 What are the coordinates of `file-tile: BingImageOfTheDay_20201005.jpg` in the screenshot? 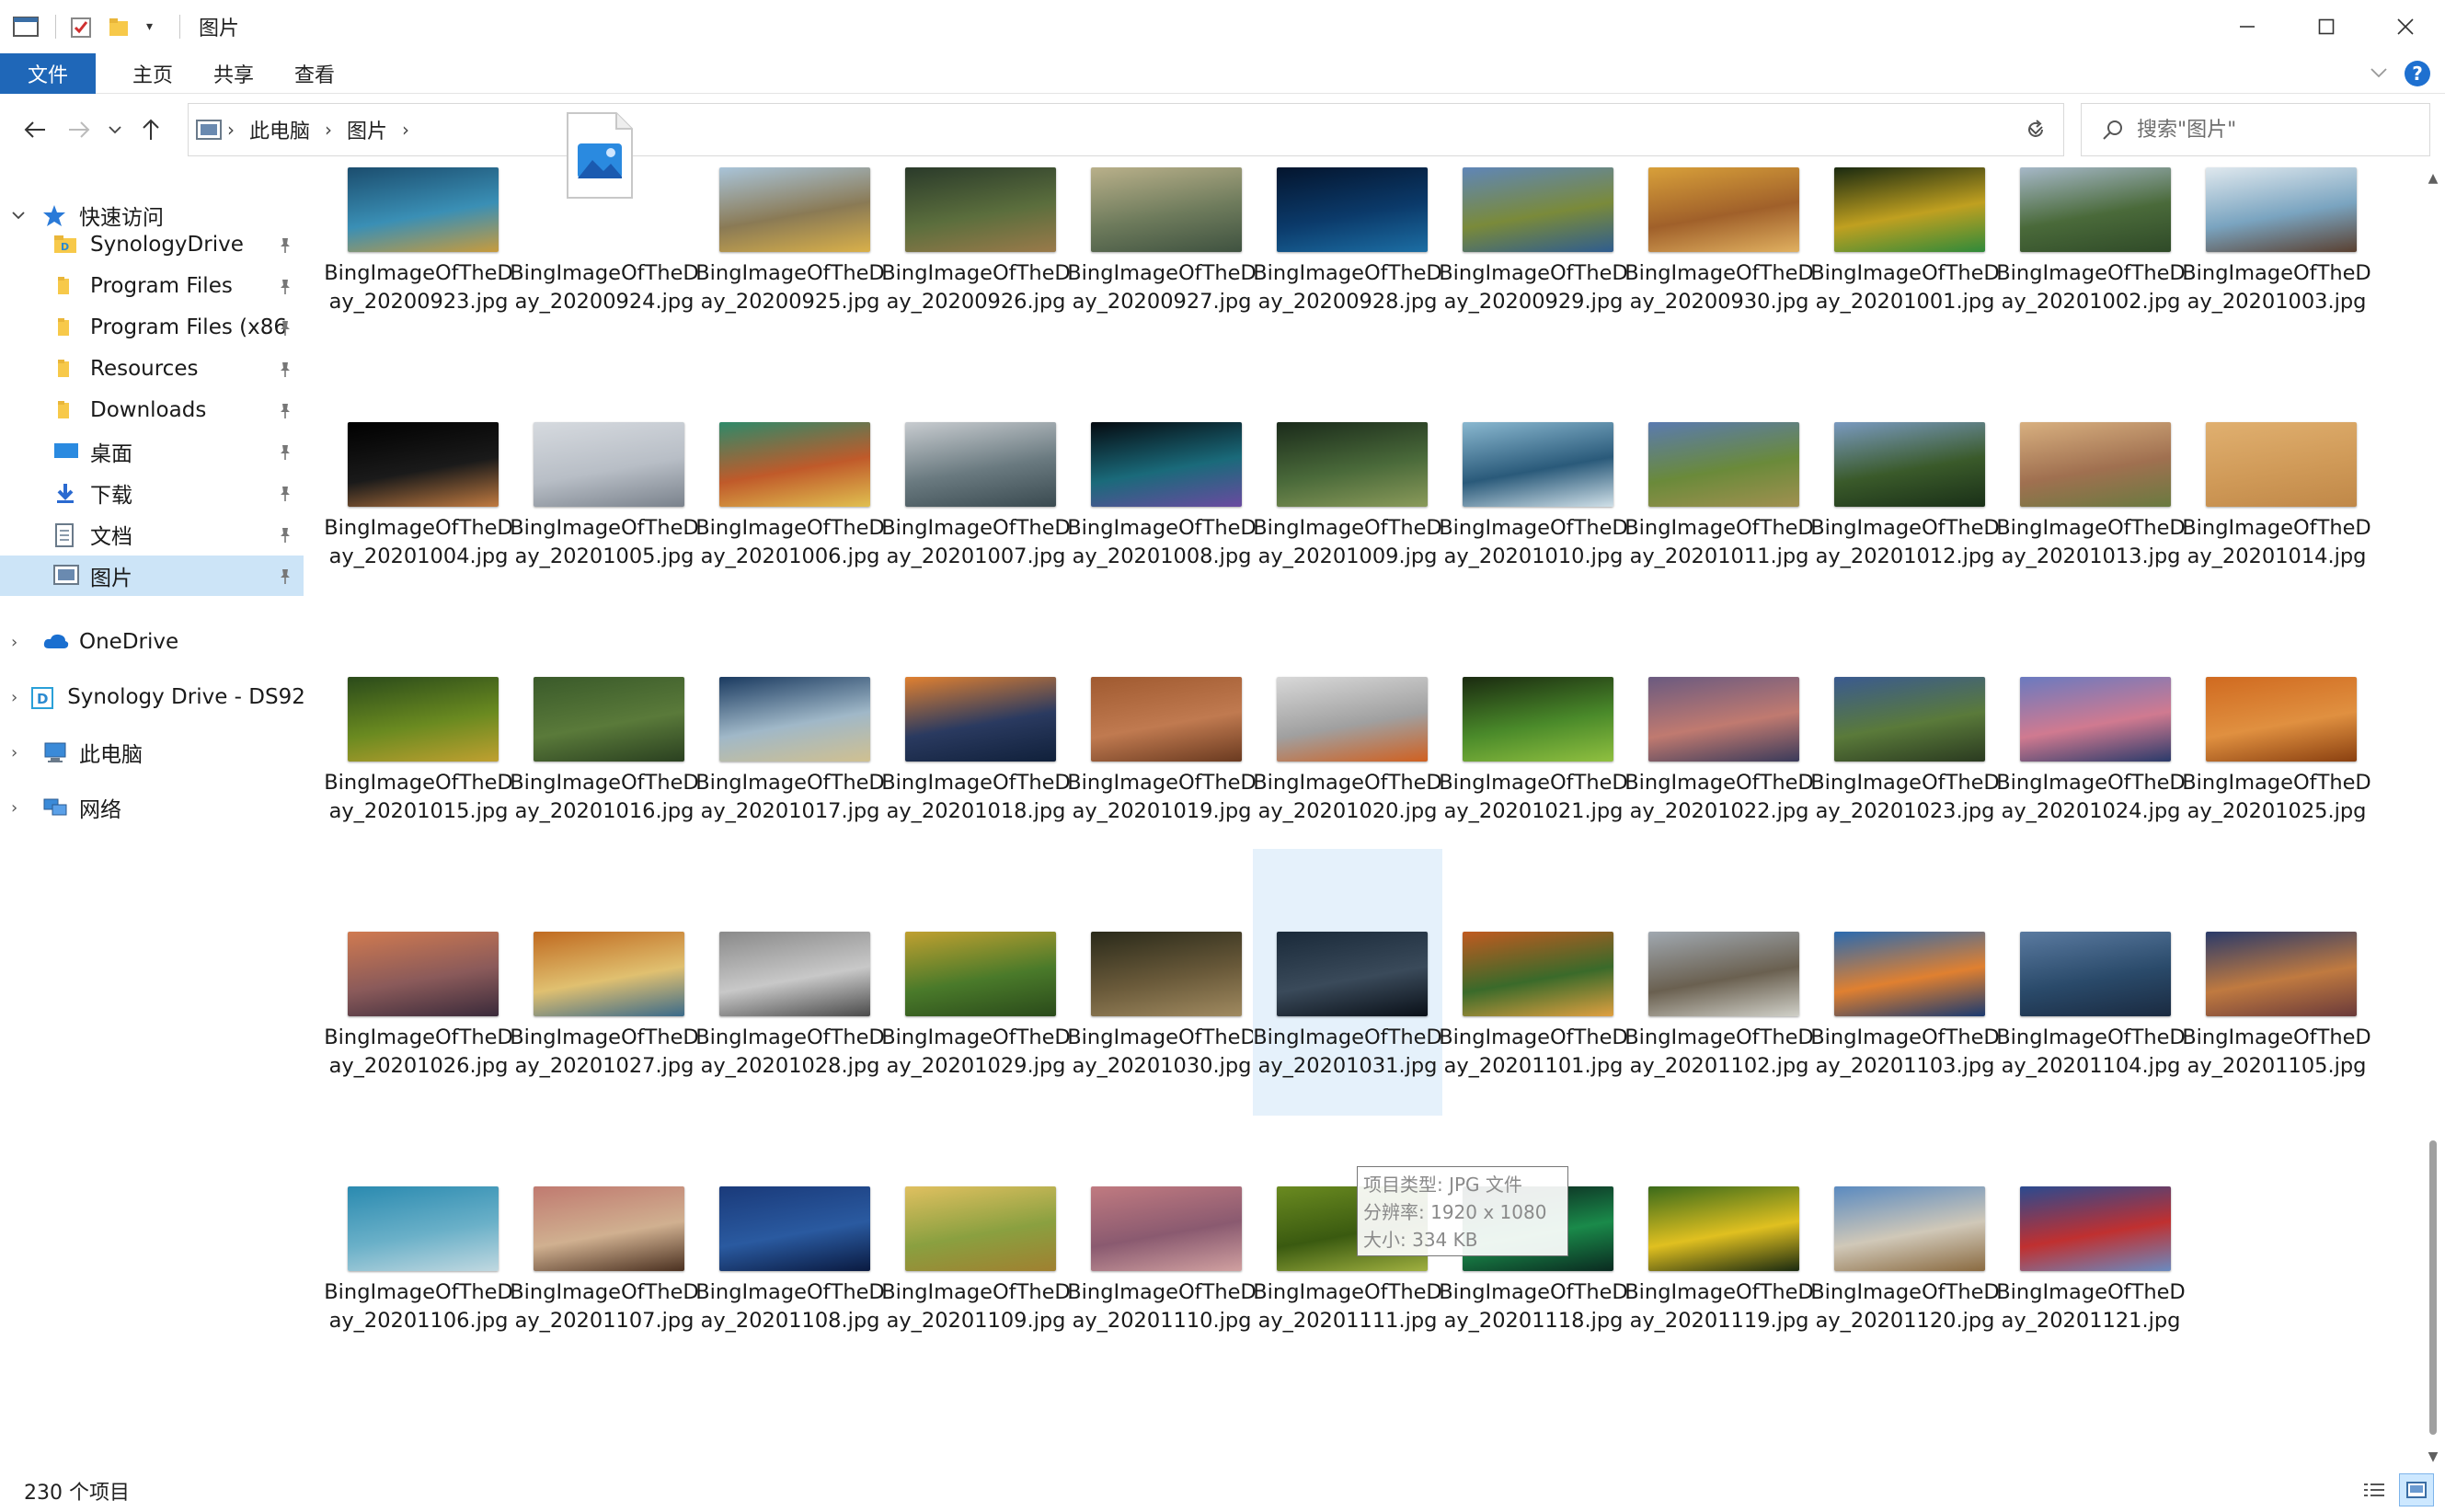 It's located at (604, 472).